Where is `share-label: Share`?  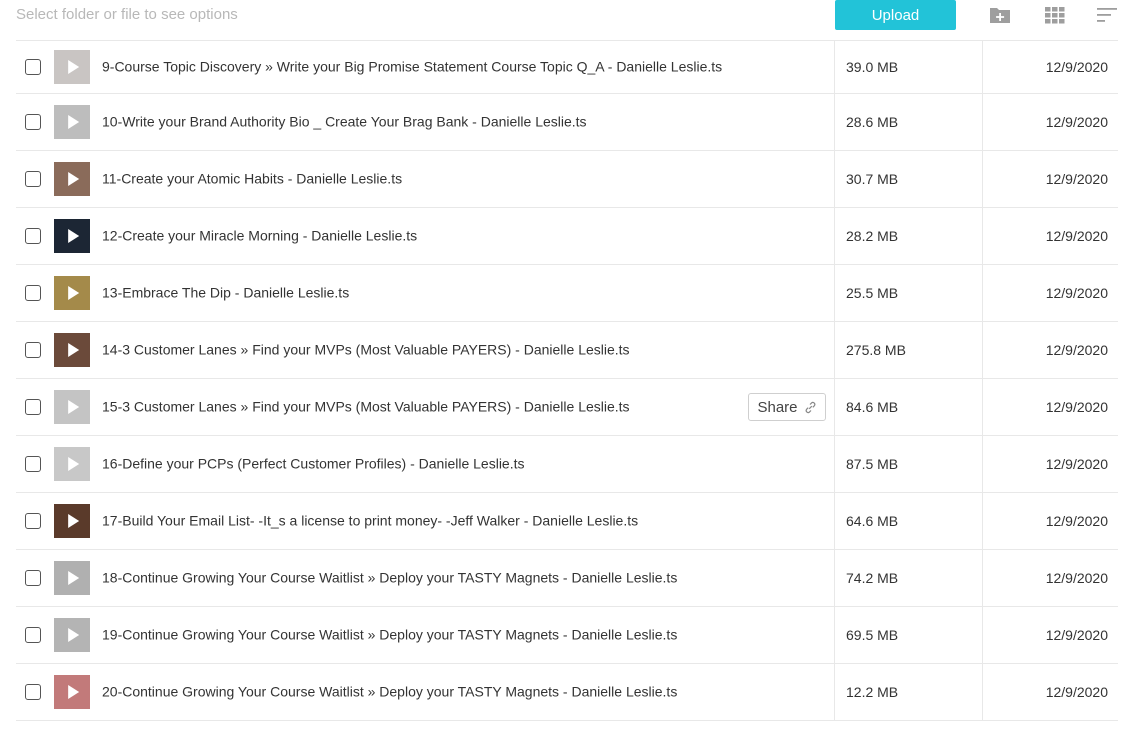
share-label: Share is located at coordinates (777, 407).